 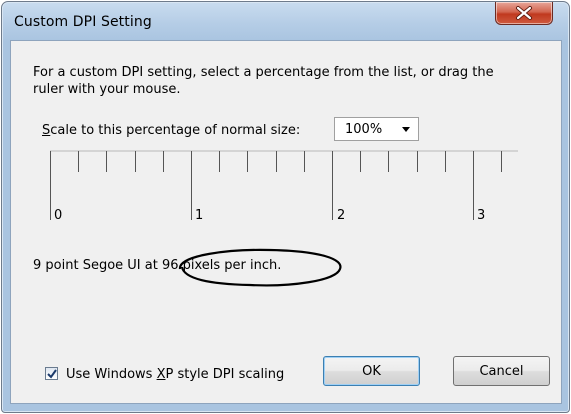 What do you see at coordinates (58, 215) in the screenshot?
I see `ruler-label-0: 0` at bounding box center [58, 215].